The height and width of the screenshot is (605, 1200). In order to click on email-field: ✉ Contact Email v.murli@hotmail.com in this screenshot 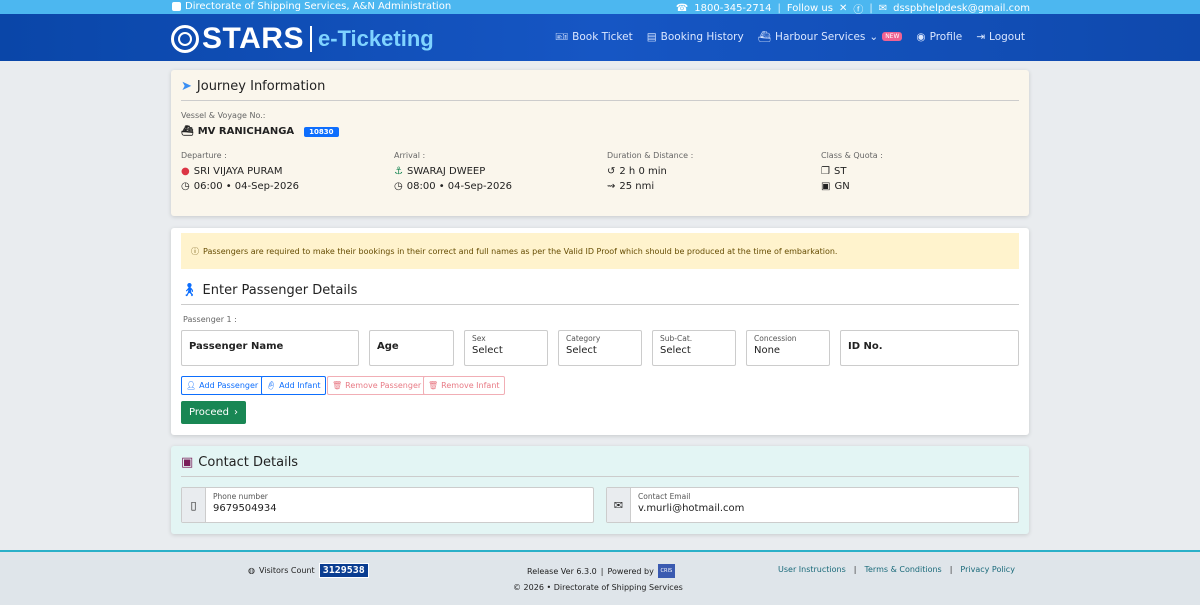, I will do `click(812, 505)`.